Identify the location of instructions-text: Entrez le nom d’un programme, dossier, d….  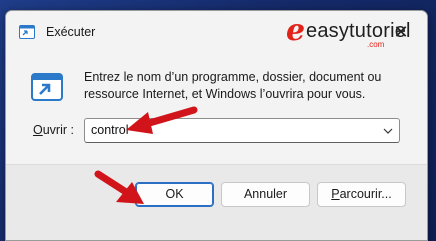
(233, 85).